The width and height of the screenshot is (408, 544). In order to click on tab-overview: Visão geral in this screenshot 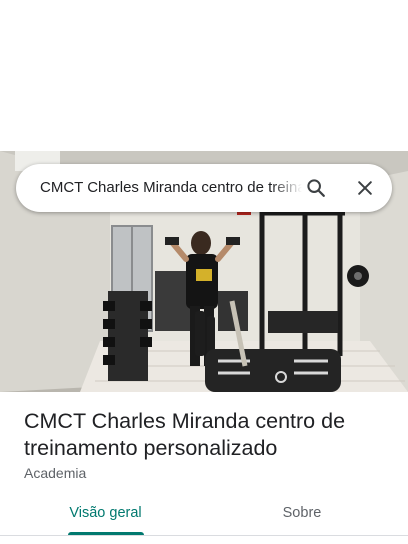, I will do `click(105, 516)`.